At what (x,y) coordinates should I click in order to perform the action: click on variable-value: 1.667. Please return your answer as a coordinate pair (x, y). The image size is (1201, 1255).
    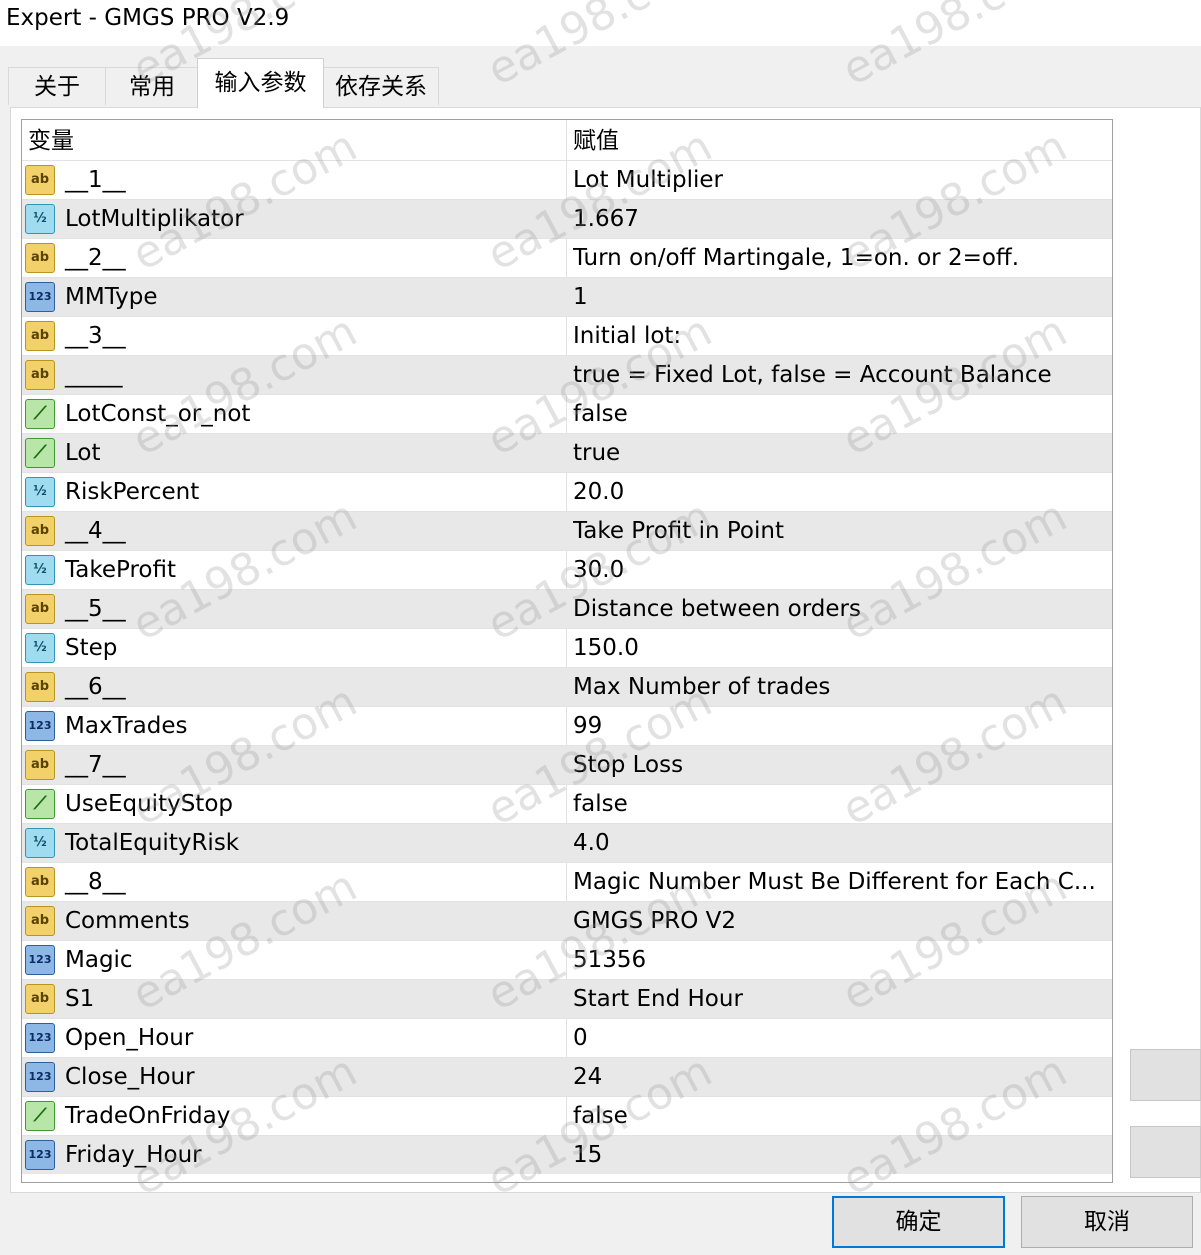
    Looking at the image, I should click on (838, 219).